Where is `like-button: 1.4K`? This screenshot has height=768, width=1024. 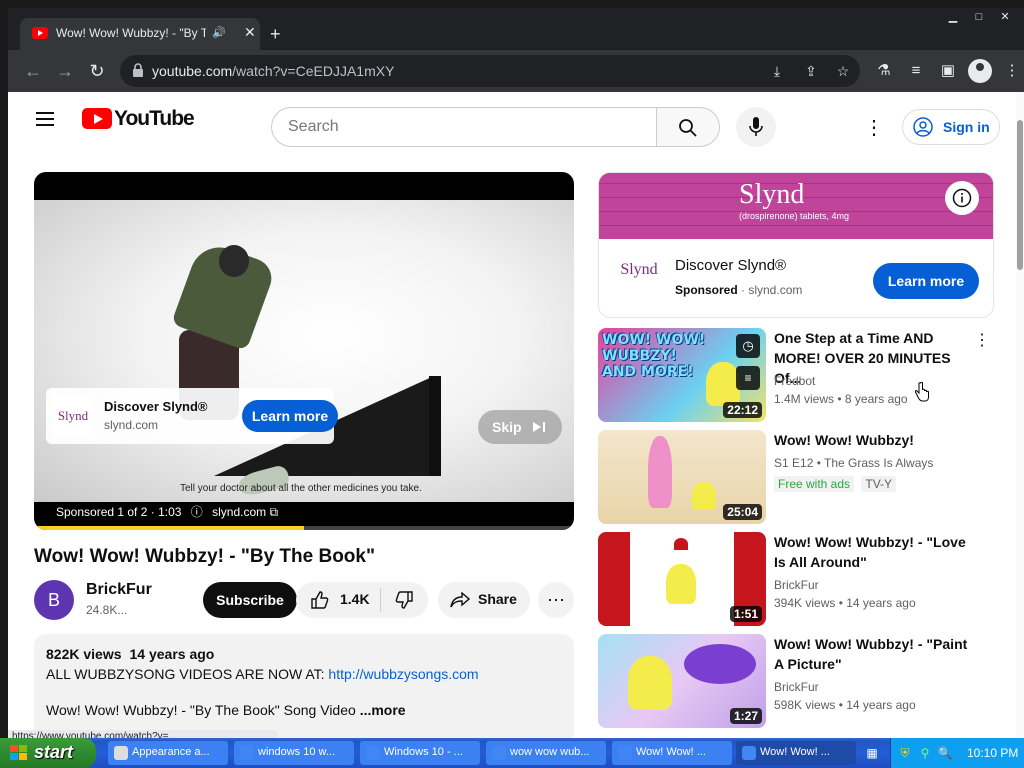
like-button: 1.4K is located at coordinates (338, 600).